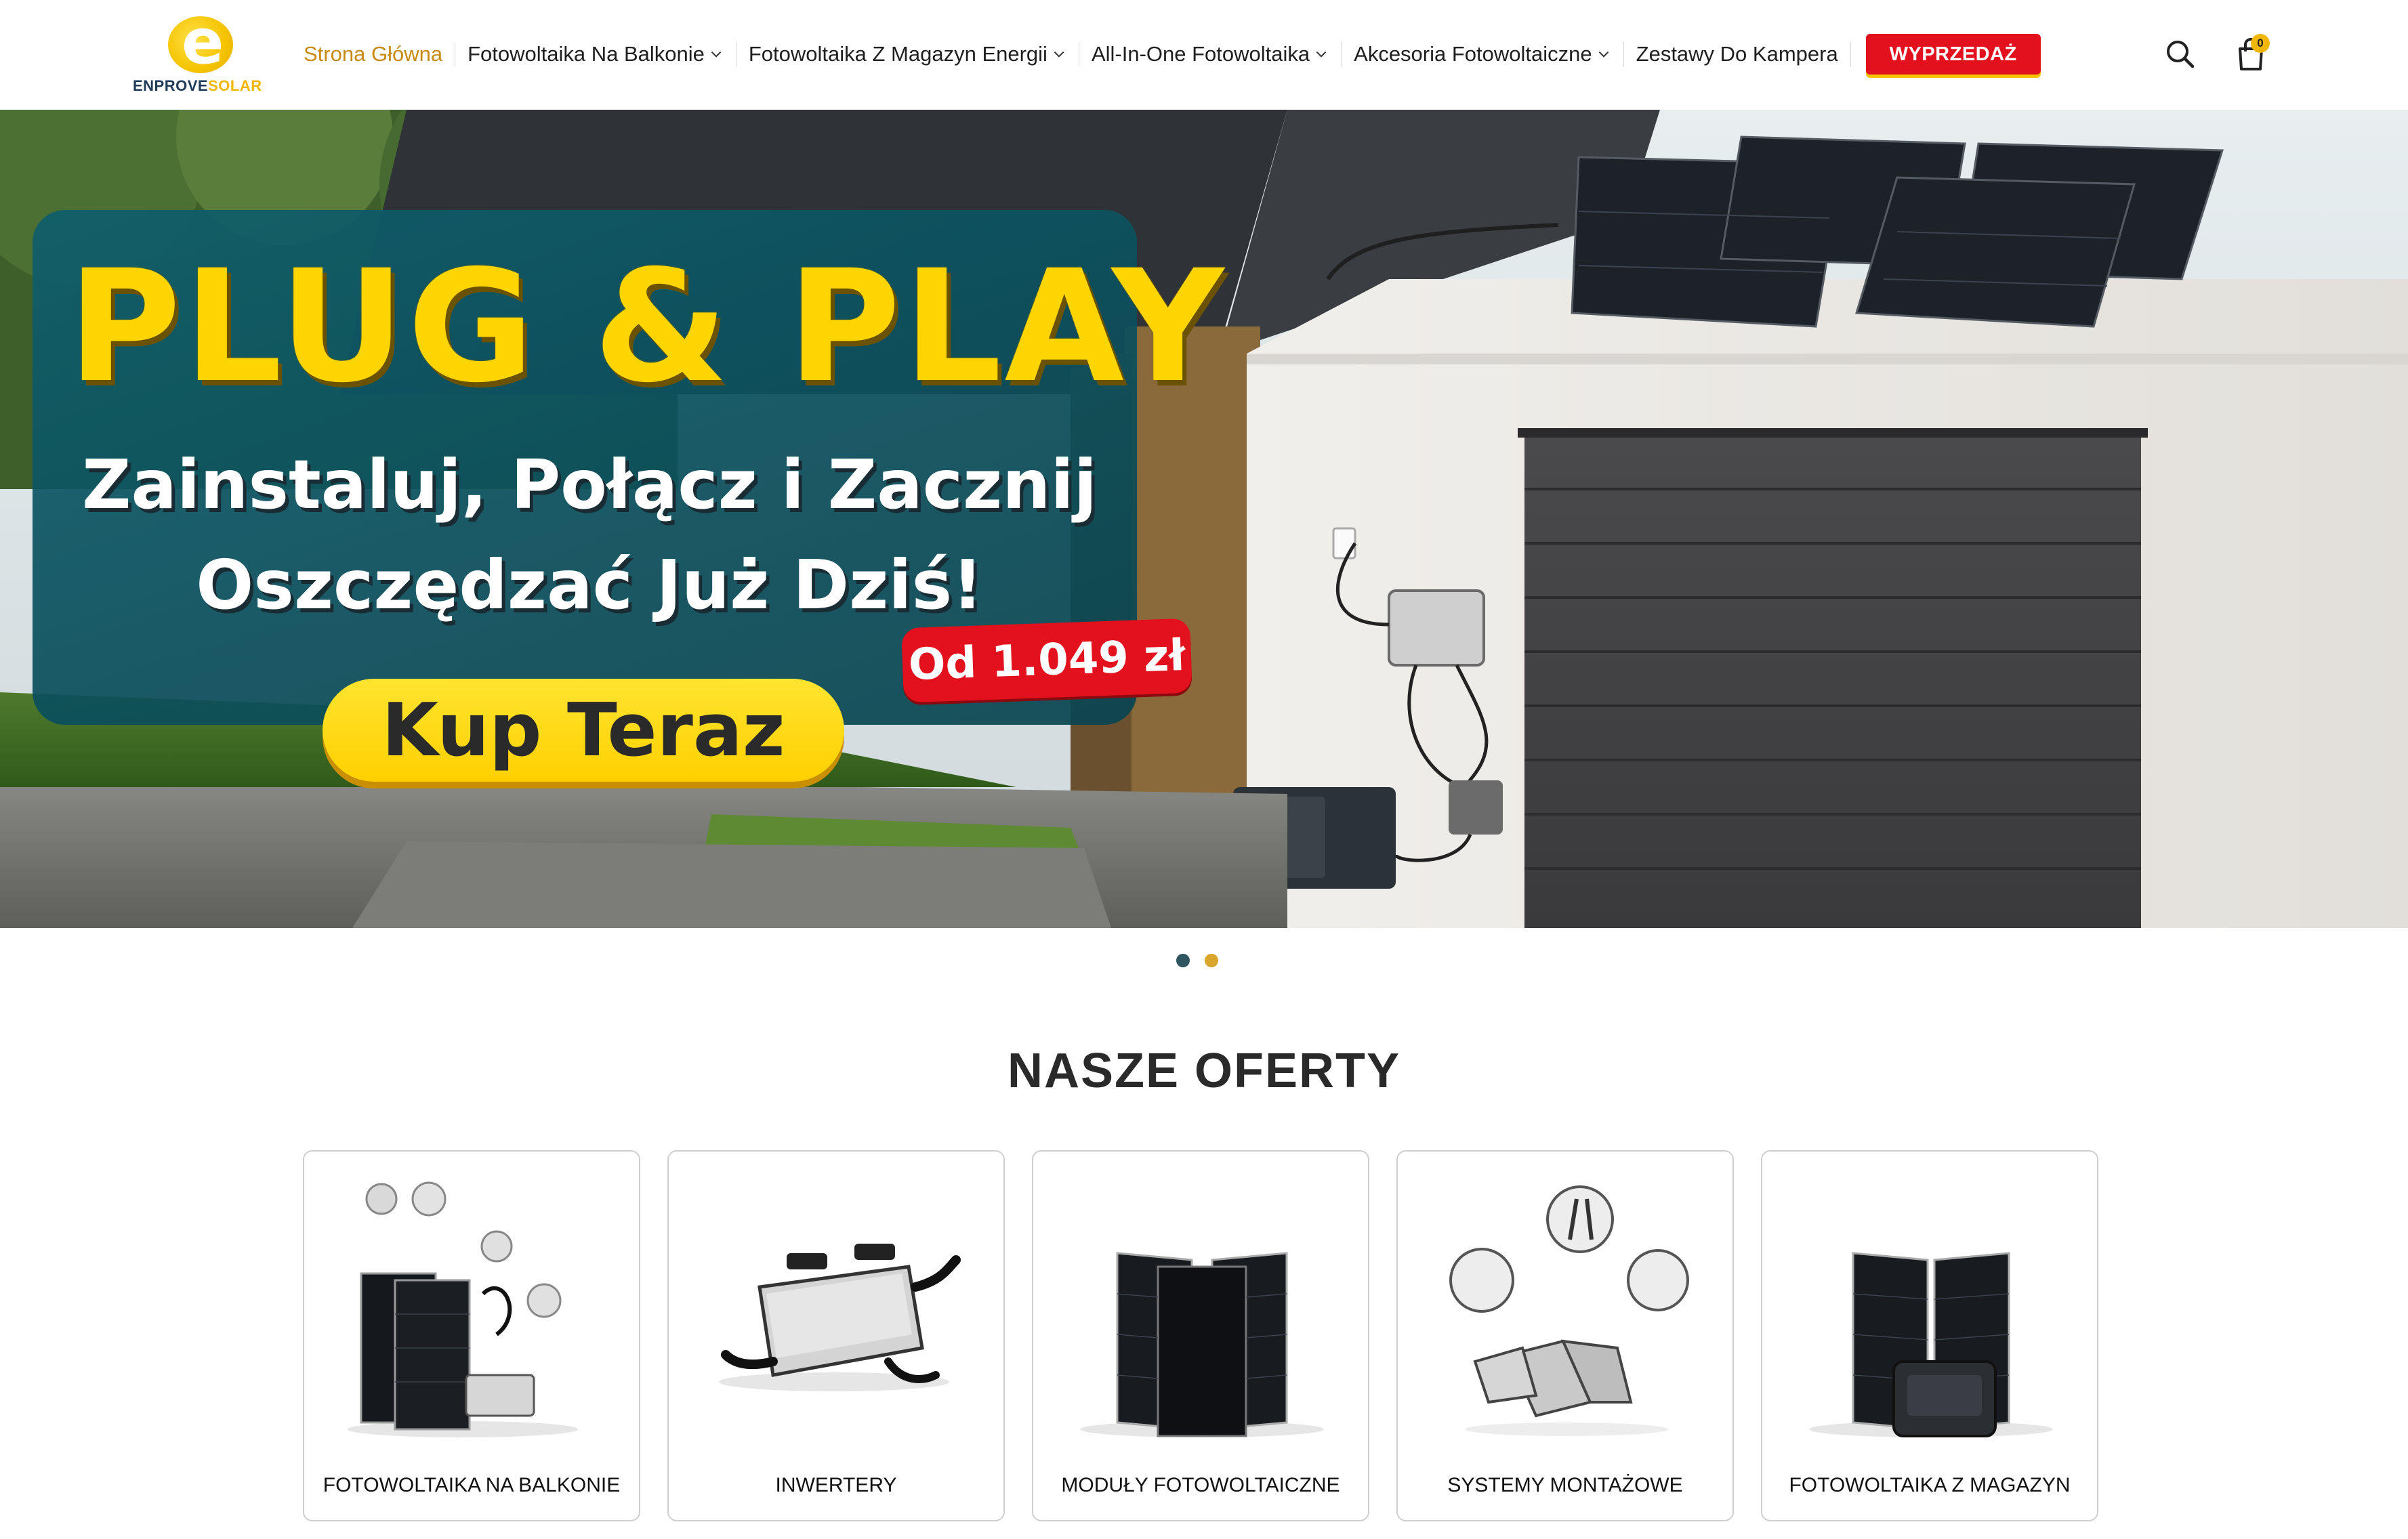 Image resolution: width=2408 pixels, height=1539 pixels. What do you see at coordinates (840, 1317) in the screenshot?
I see `microinverter-image` at bounding box center [840, 1317].